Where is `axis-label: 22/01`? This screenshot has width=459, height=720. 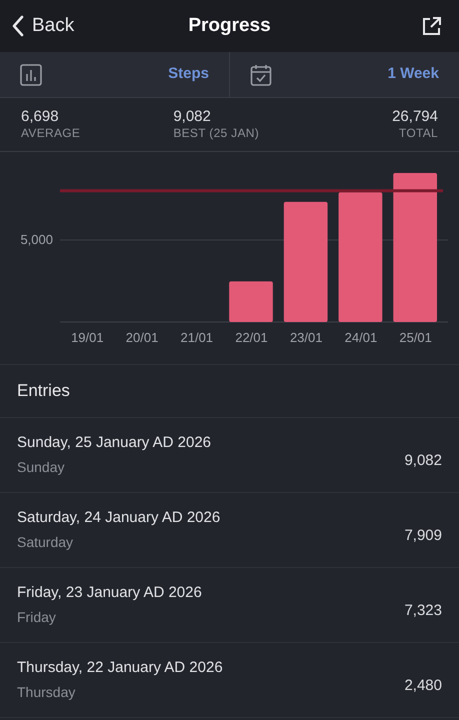
axis-label: 22/01 is located at coordinates (251, 337).